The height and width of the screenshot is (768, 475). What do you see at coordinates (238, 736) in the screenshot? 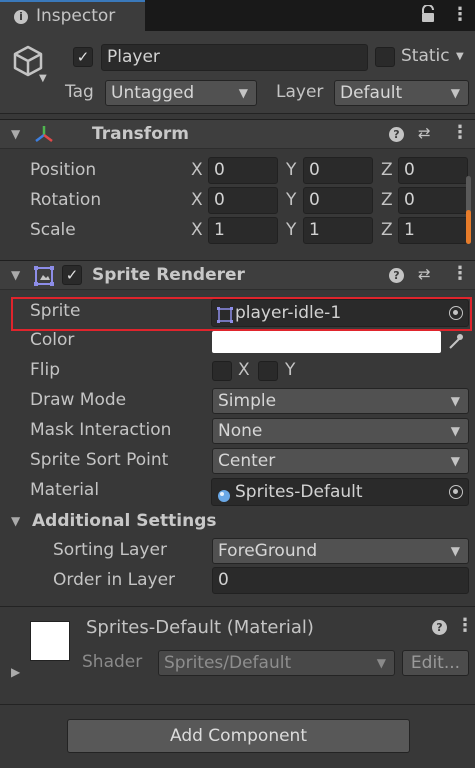
I see `add-component-button: Add Component` at bounding box center [238, 736].